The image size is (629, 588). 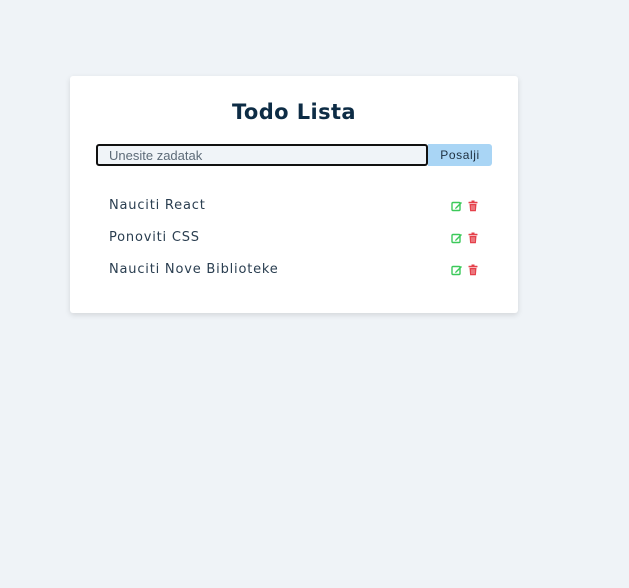 What do you see at coordinates (157, 205) in the screenshot?
I see `todo-text: Nauciti React` at bounding box center [157, 205].